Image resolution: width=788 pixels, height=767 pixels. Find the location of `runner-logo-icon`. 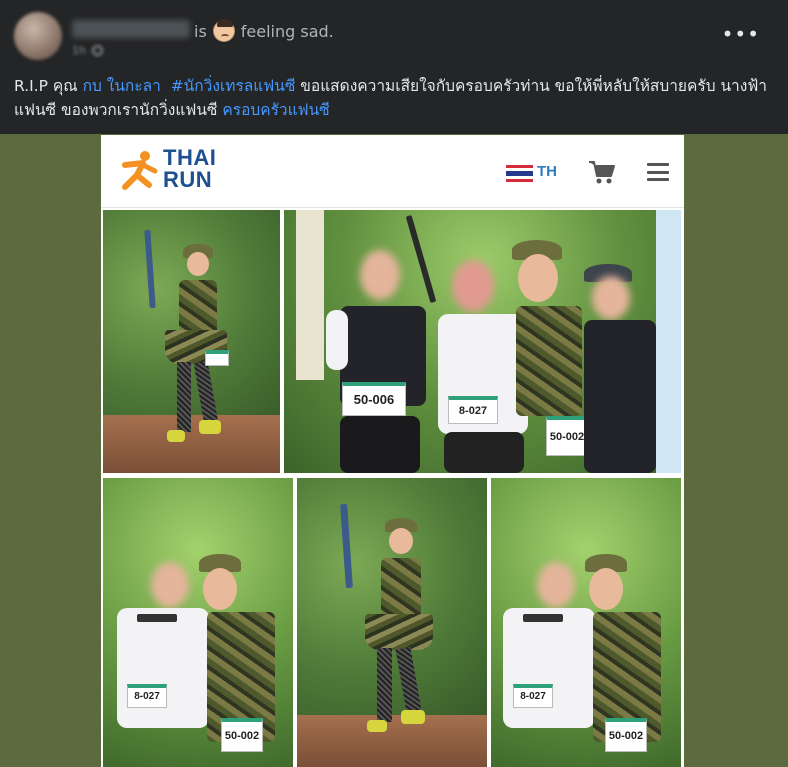

runner-logo-icon is located at coordinates (140, 170).